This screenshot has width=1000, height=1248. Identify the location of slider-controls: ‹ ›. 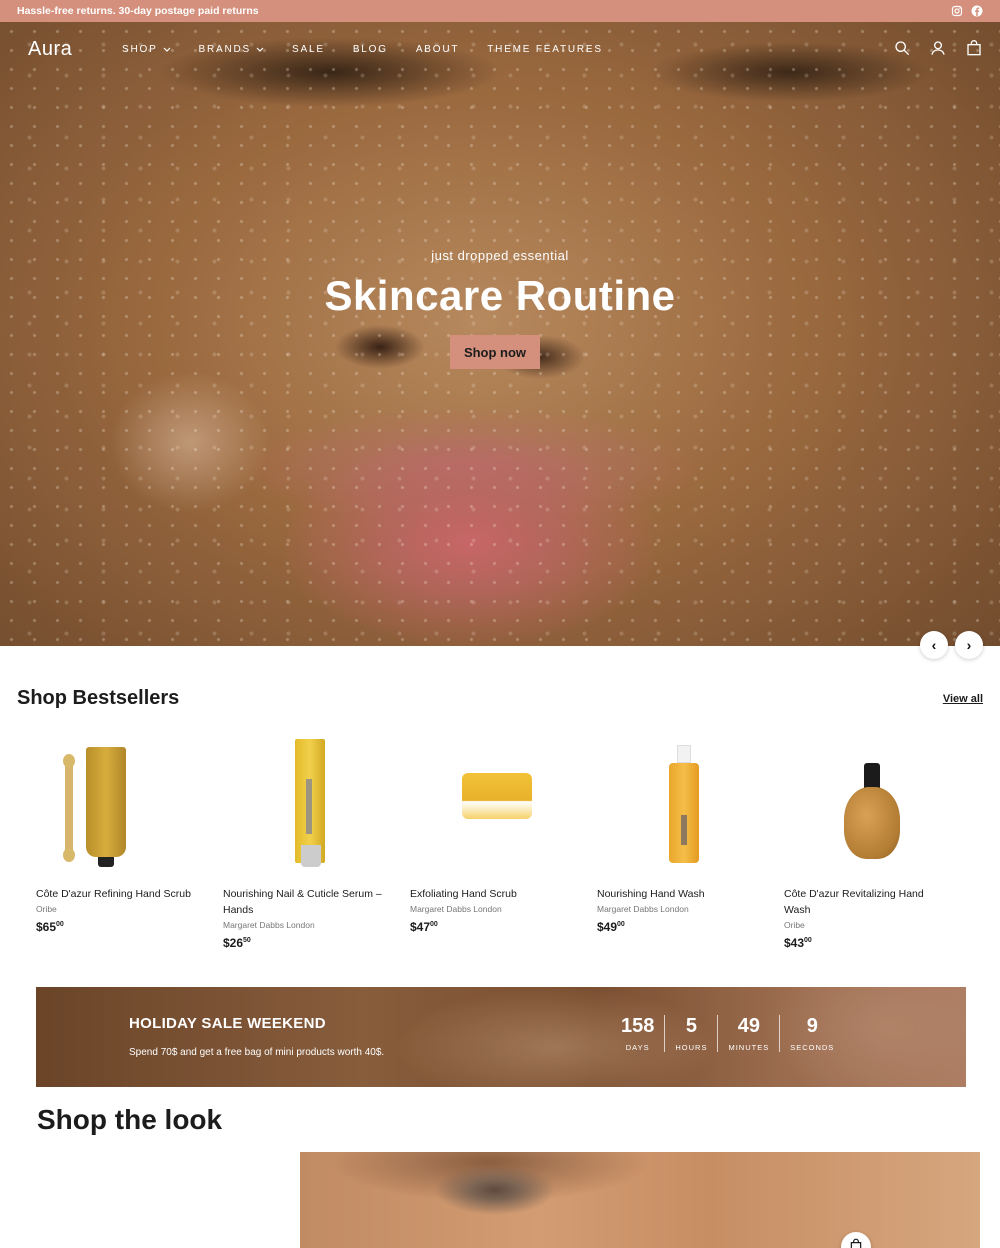
(951, 645).